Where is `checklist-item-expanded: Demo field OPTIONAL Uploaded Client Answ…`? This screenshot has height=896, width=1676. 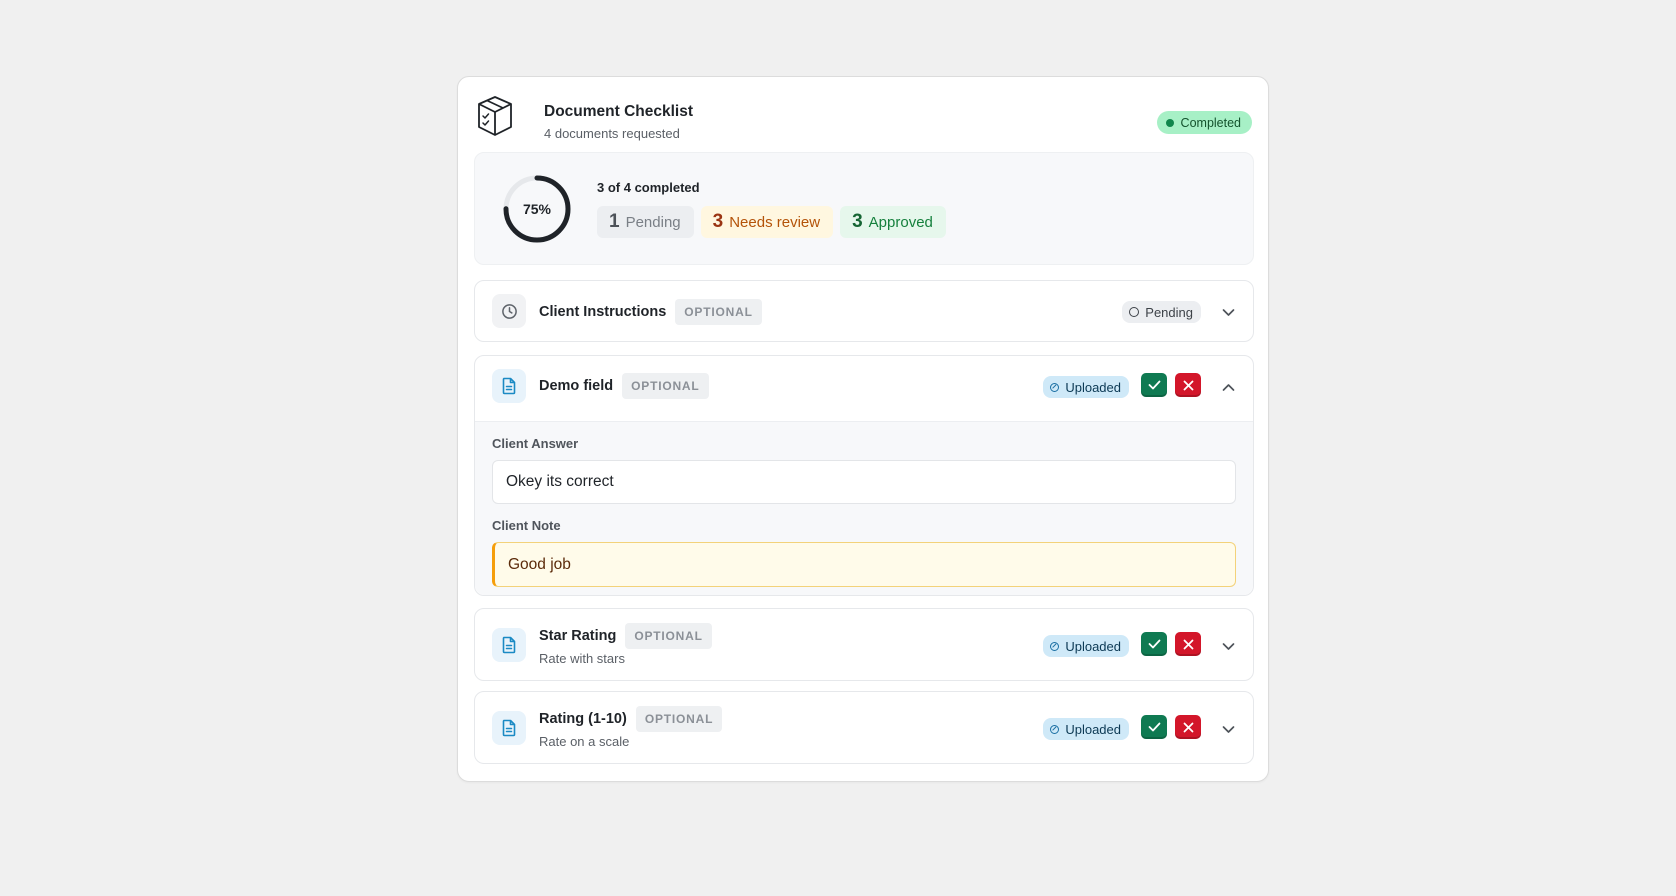
checklist-item-expanded: Demo field OPTIONAL Uploaded Client Answ… is located at coordinates (864, 475).